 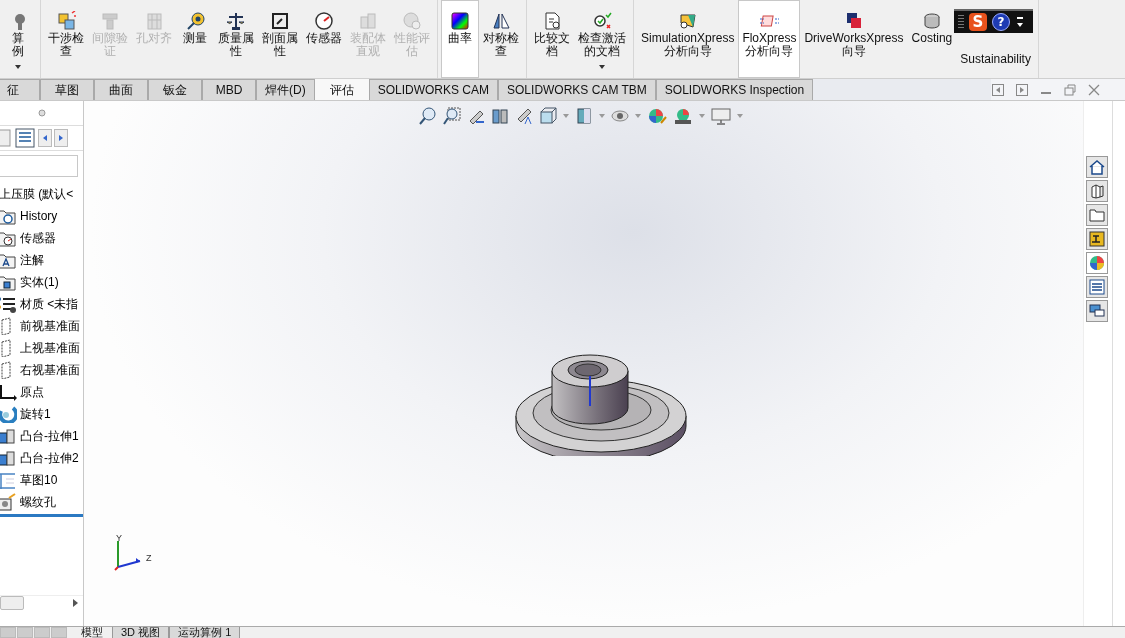 I want to click on ribbon-tab: SOLIDWORKS Inspection, so click(x=734, y=89).